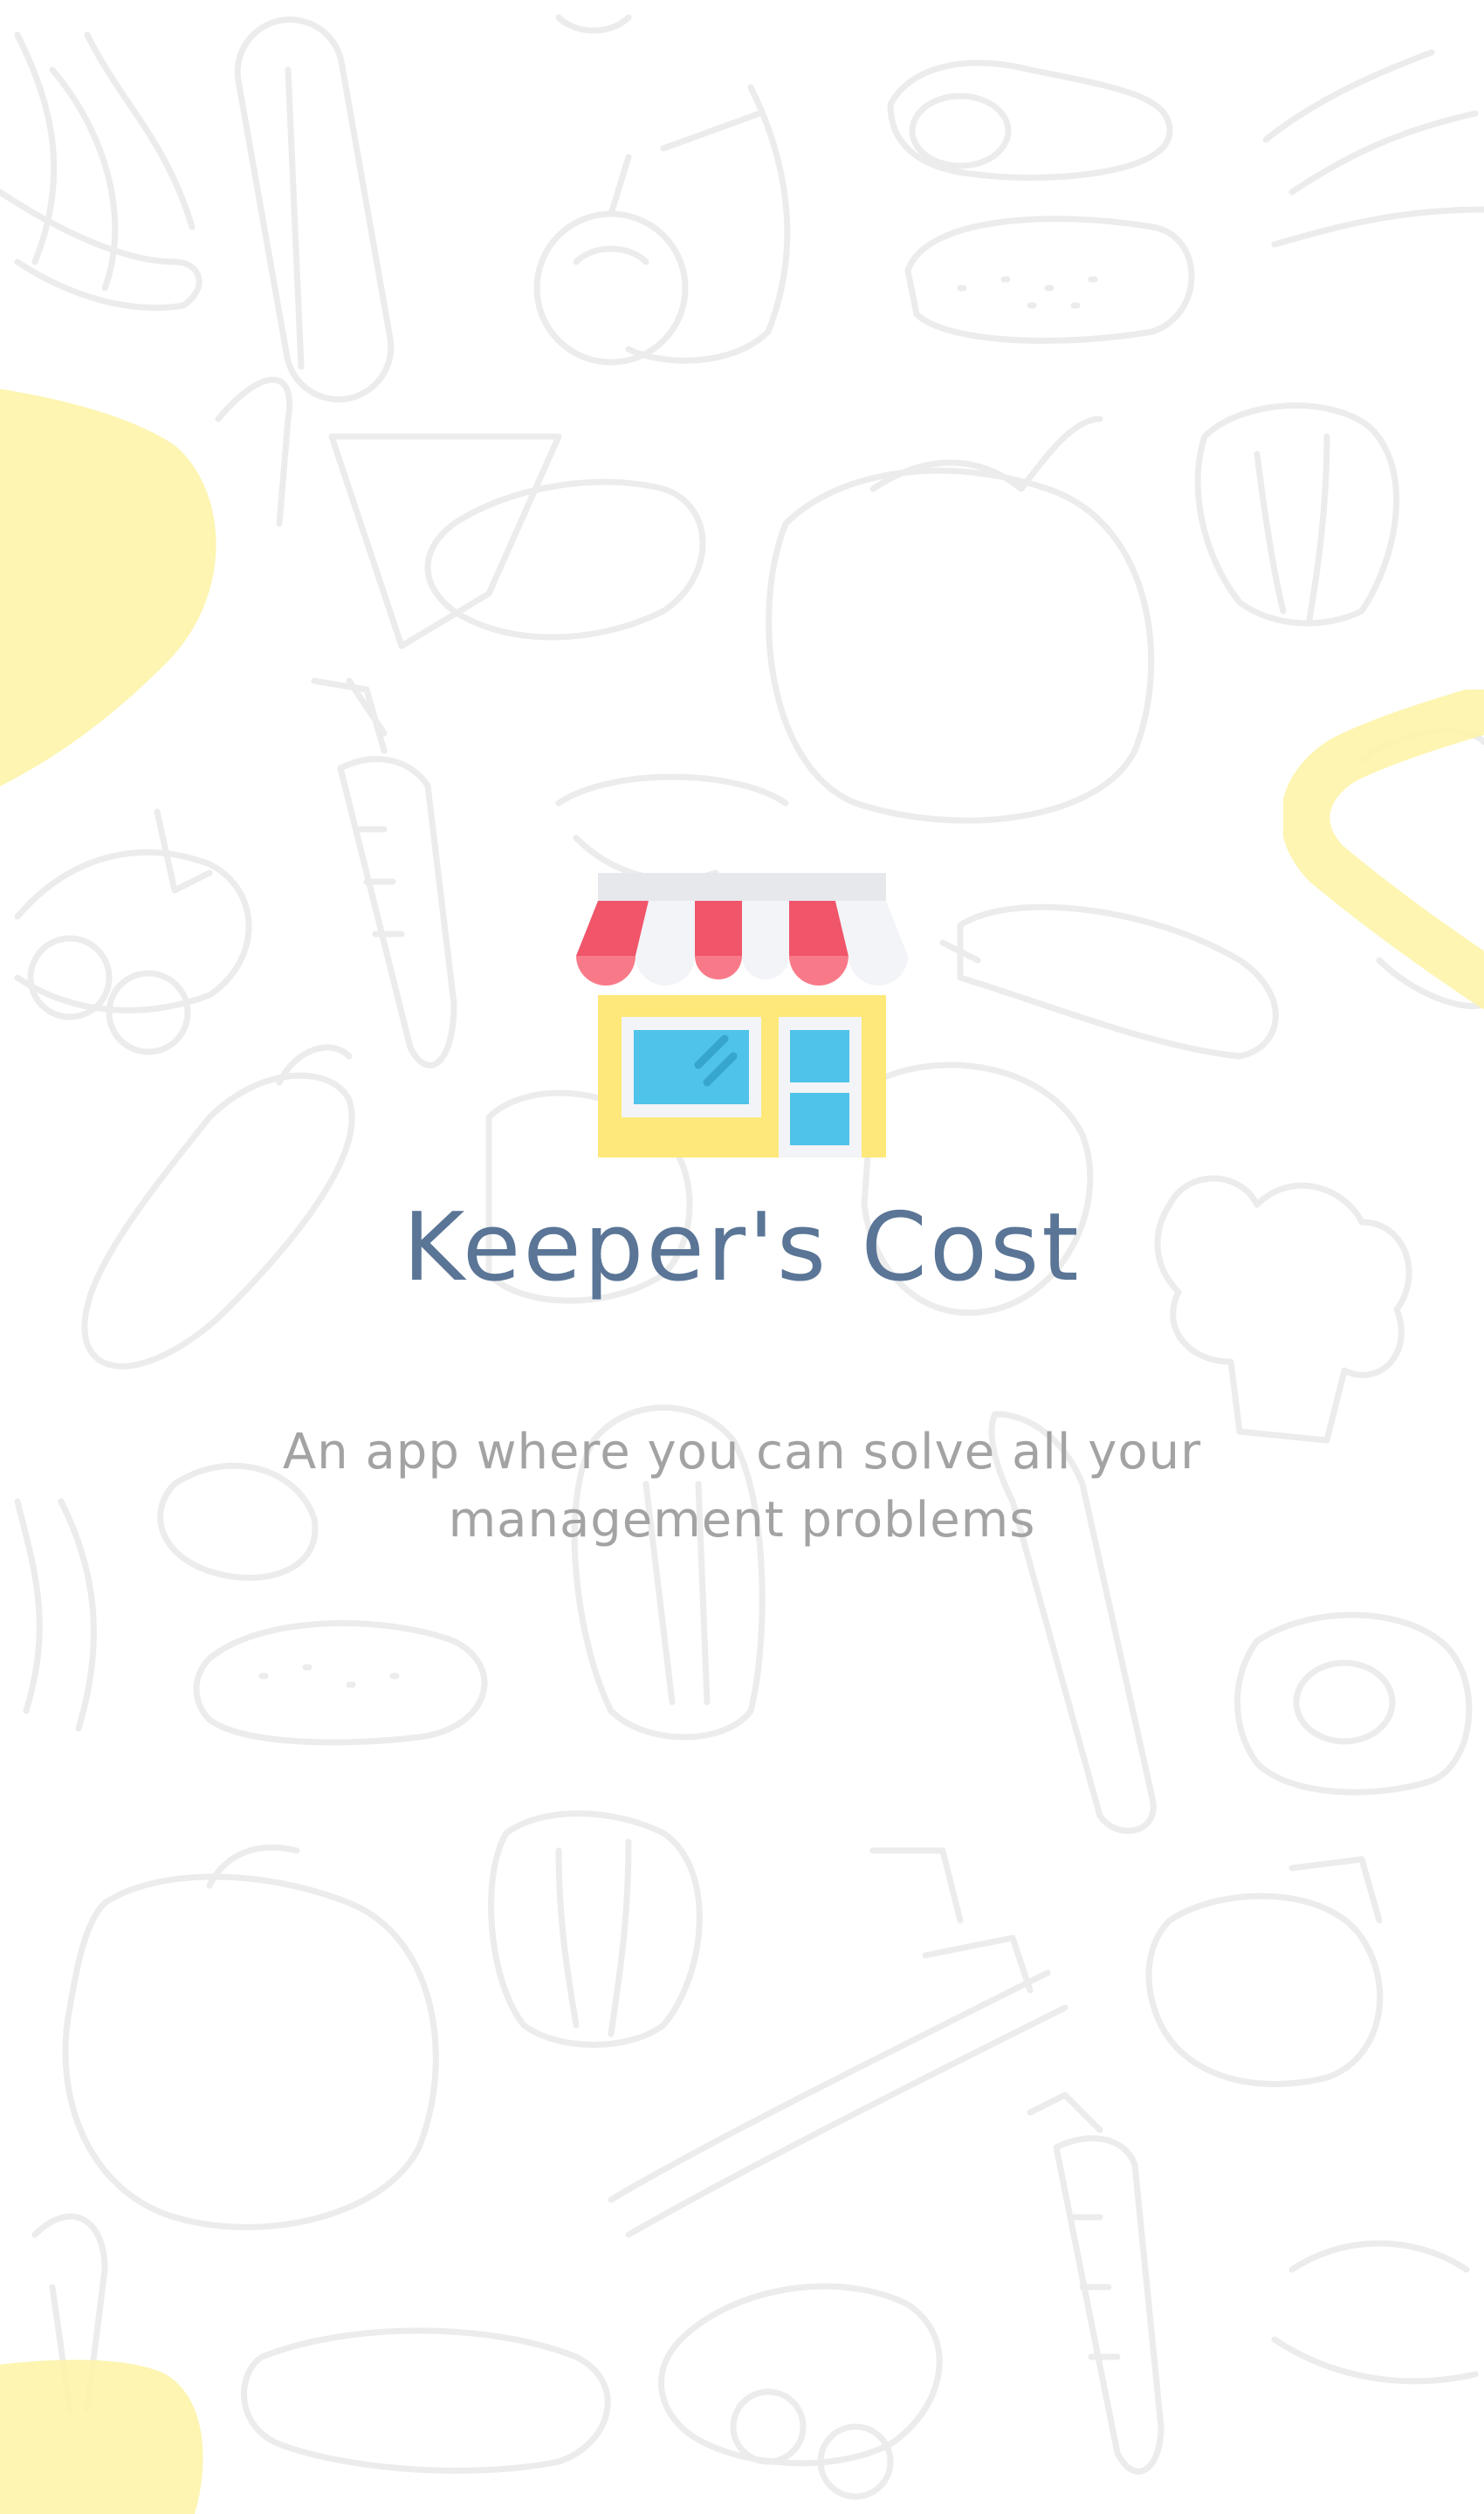  Describe the element at coordinates (742, 1015) in the screenshot. I see `store-icon` at that location.